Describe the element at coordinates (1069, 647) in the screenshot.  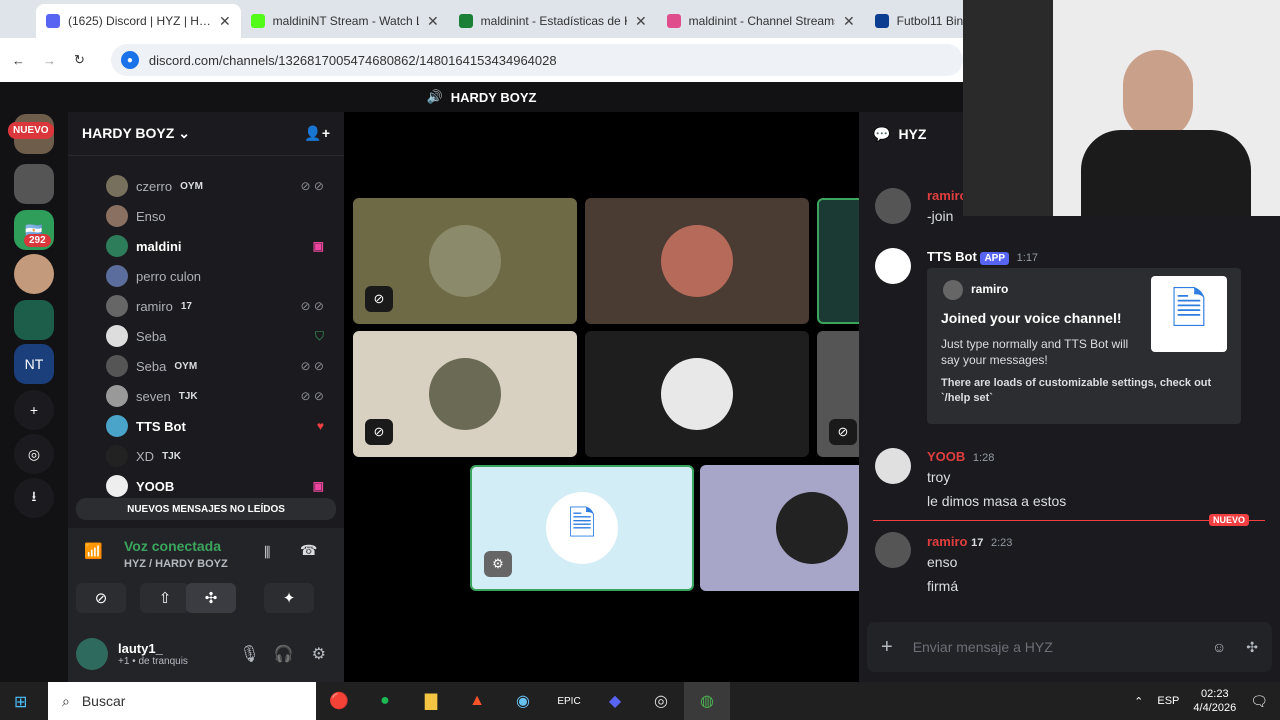
I see `message-input: + Enviar mensaje a HYZ ☺ ✣` at that location.